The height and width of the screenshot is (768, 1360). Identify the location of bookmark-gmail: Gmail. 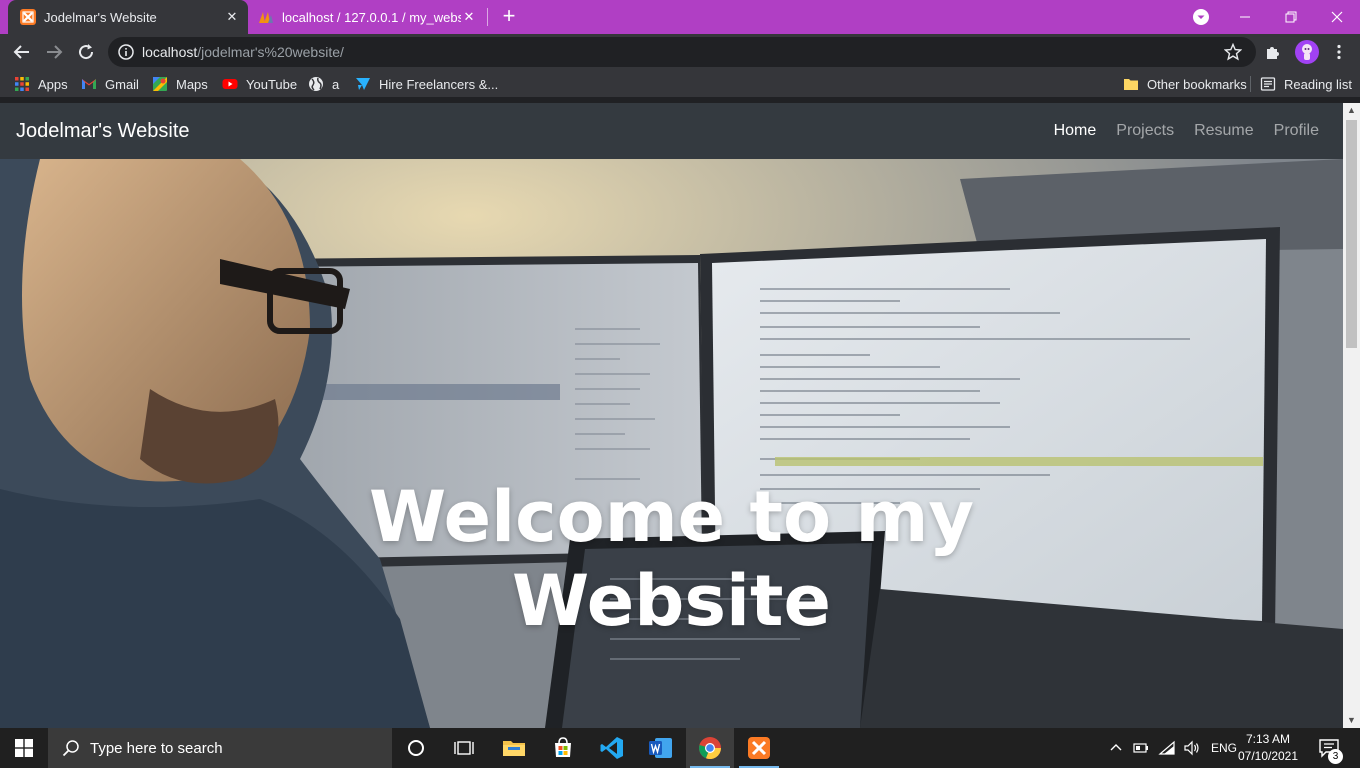
(110, 84).